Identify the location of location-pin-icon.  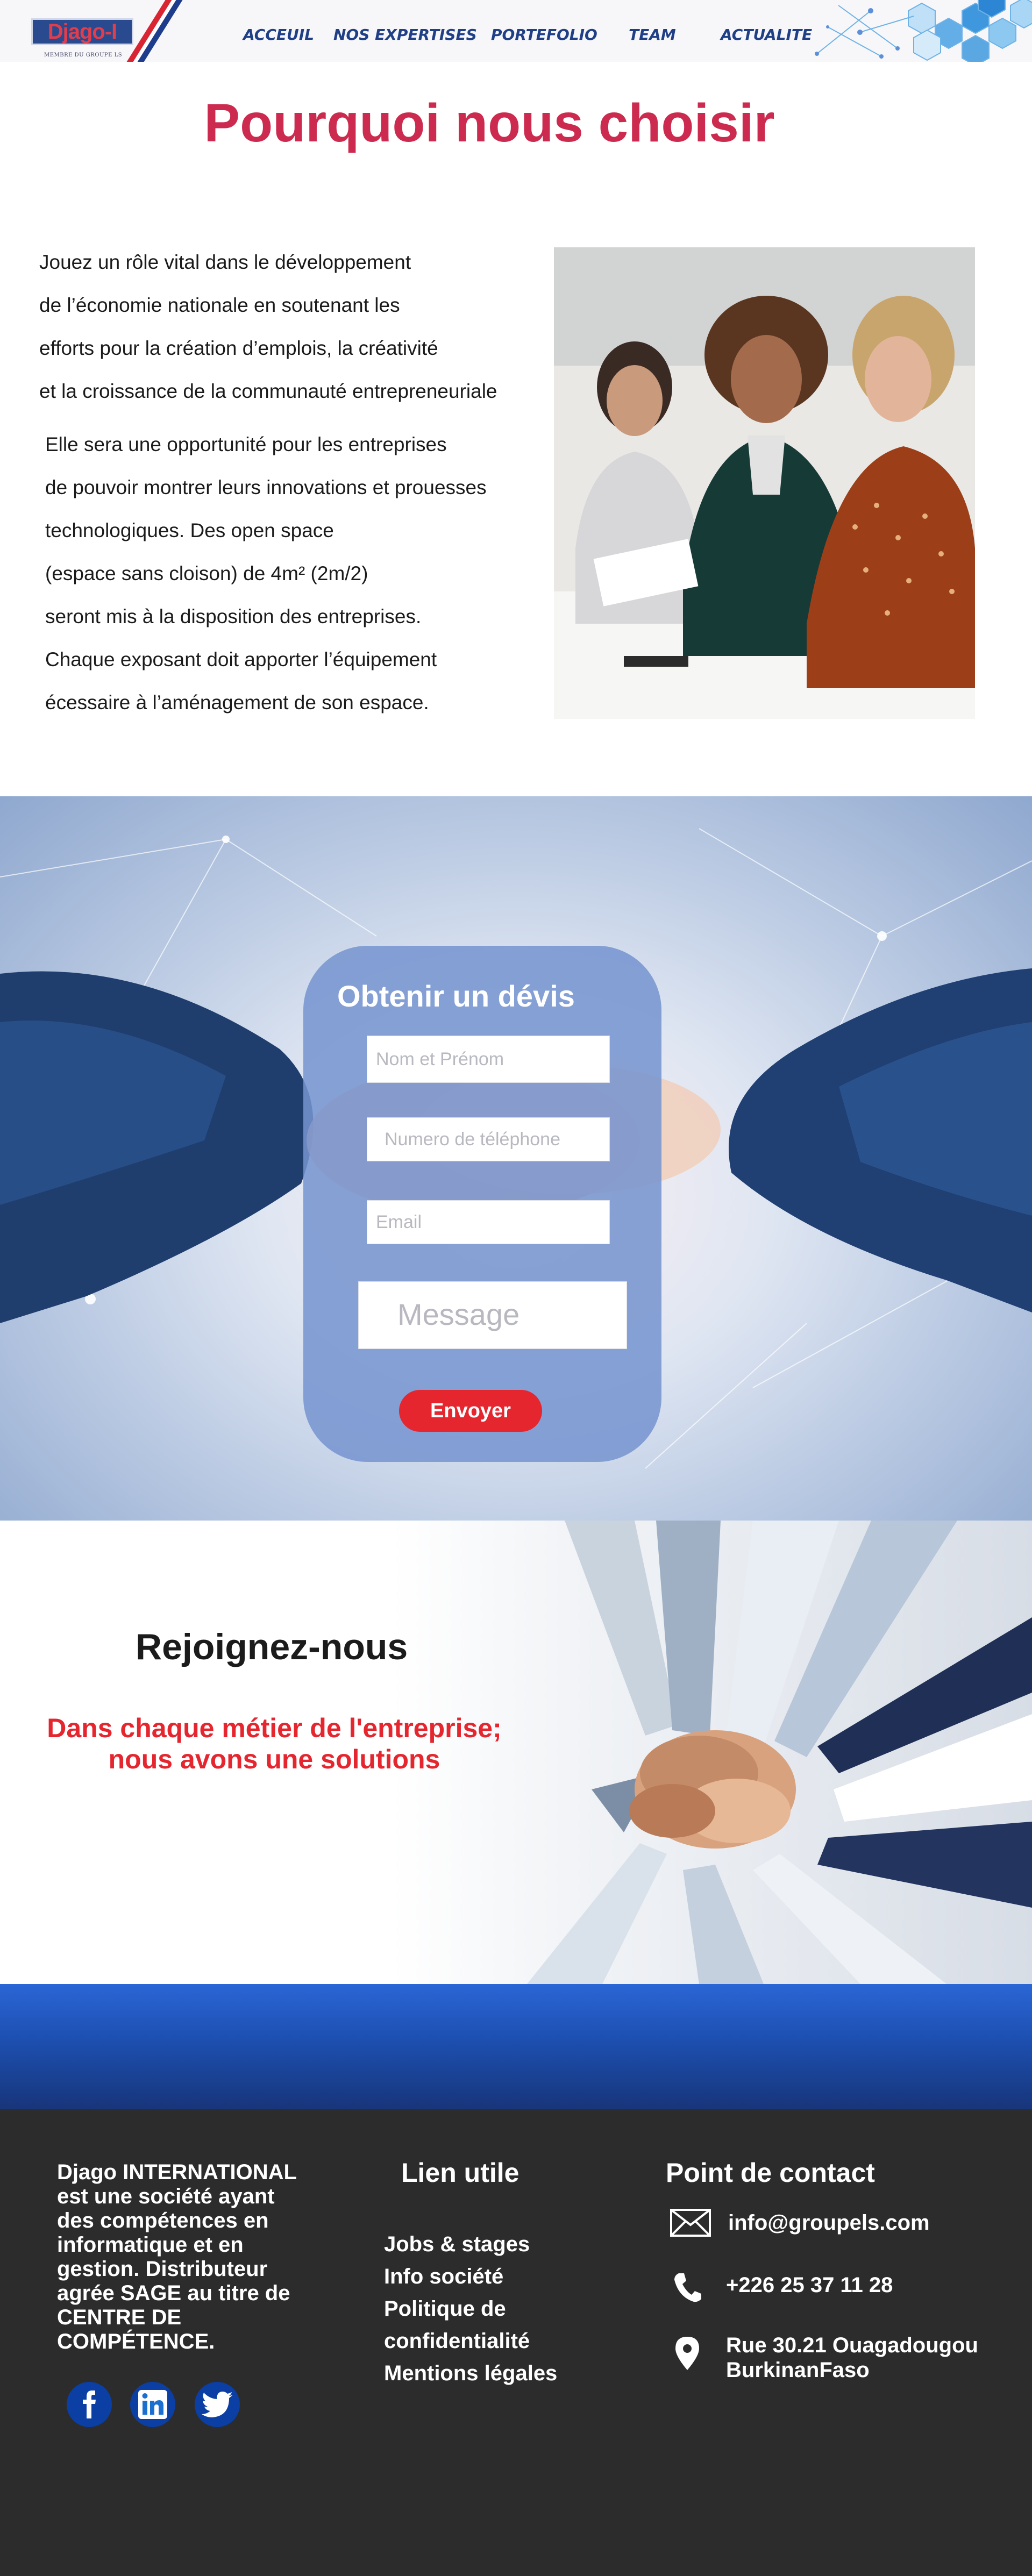
(687, 2353).